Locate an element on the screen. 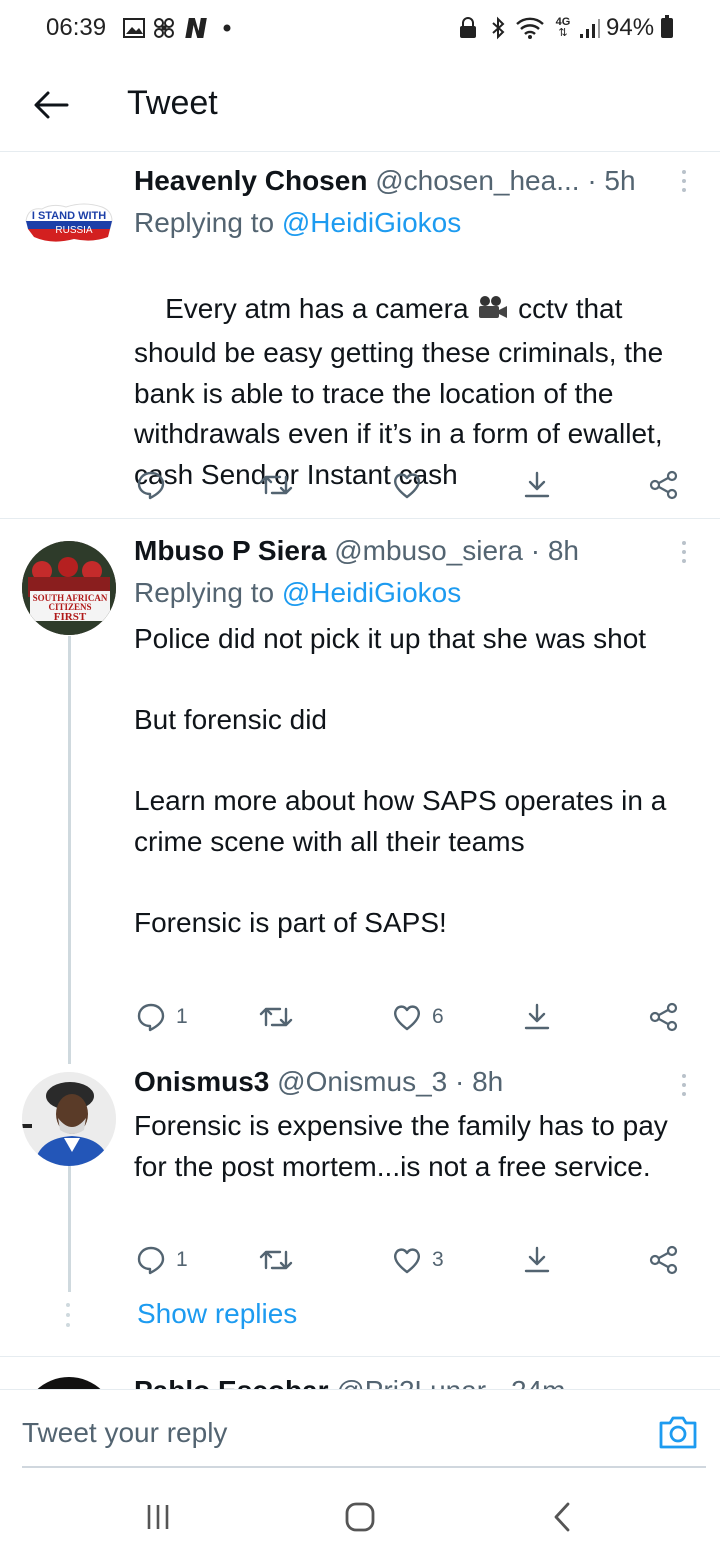  dot-icon is located at coordinates (227, 28).